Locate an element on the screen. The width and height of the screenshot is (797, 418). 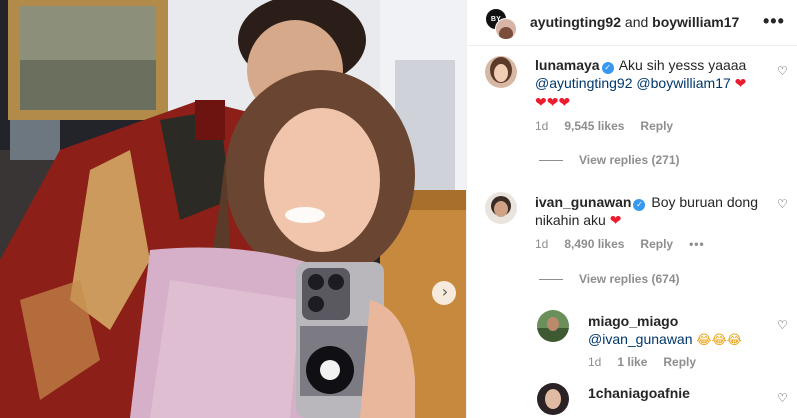
avatar-lunamaya-image is located at coordinates (501, 70).